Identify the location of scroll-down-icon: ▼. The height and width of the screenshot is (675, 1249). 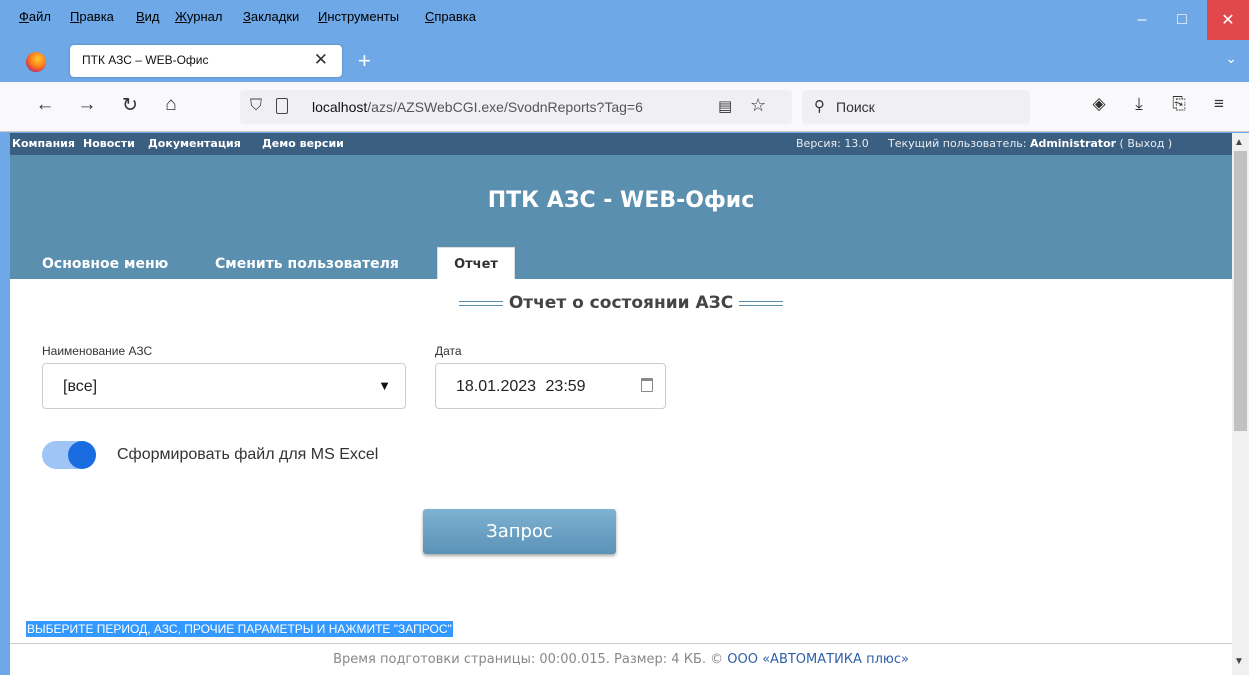
(1239, 661).